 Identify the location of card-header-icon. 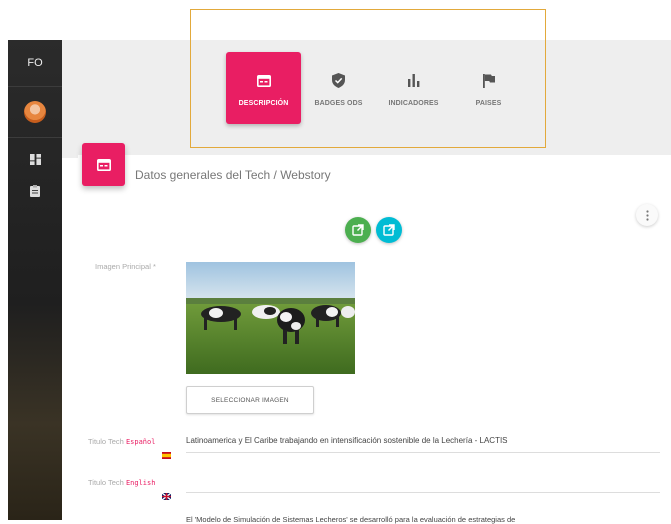
(103, 164).